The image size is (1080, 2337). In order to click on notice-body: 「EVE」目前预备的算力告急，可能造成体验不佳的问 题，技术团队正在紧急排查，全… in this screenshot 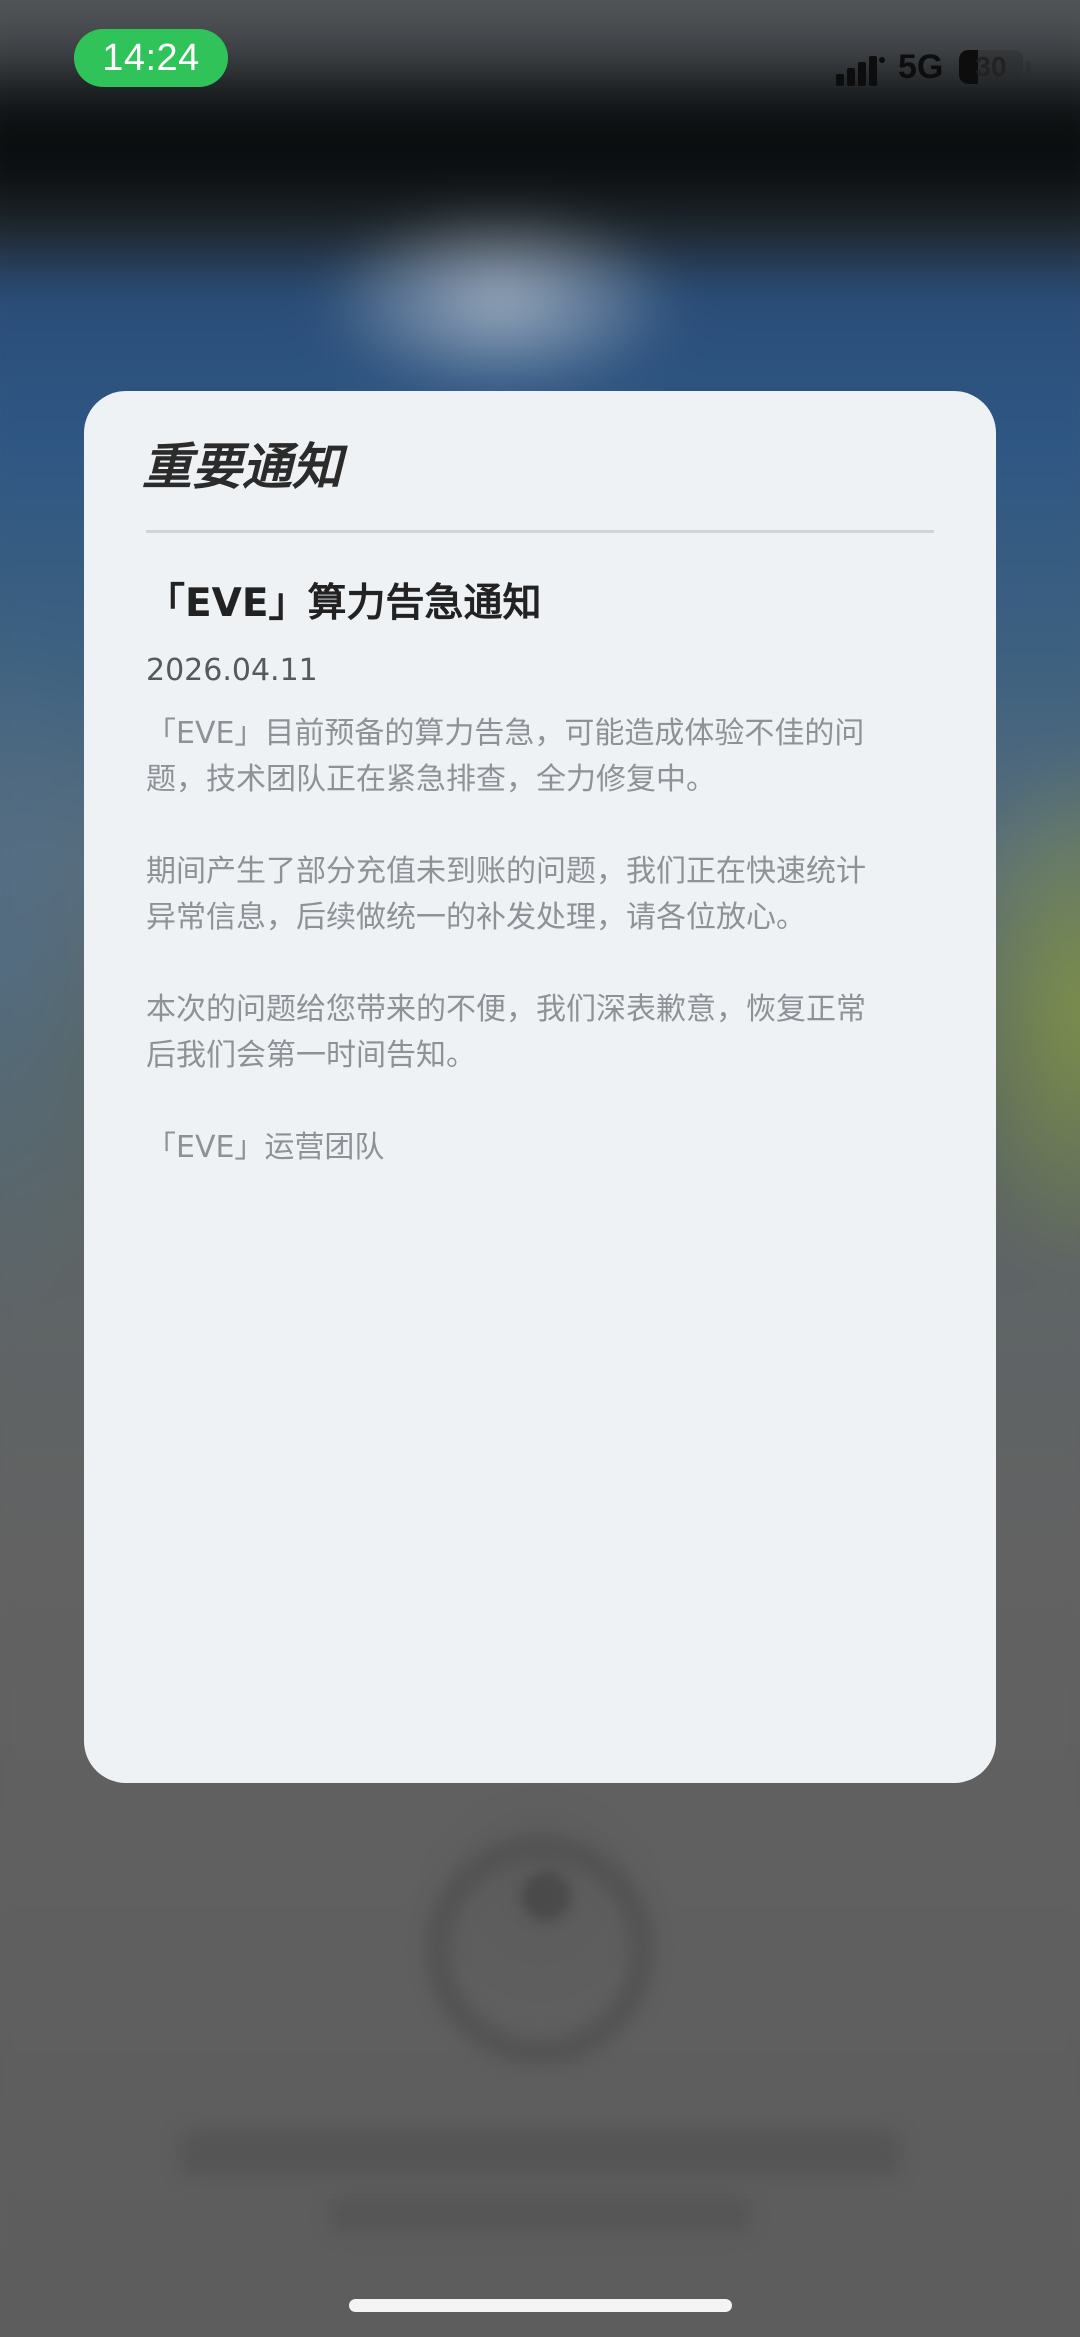, I will do `click(540, 941)`.